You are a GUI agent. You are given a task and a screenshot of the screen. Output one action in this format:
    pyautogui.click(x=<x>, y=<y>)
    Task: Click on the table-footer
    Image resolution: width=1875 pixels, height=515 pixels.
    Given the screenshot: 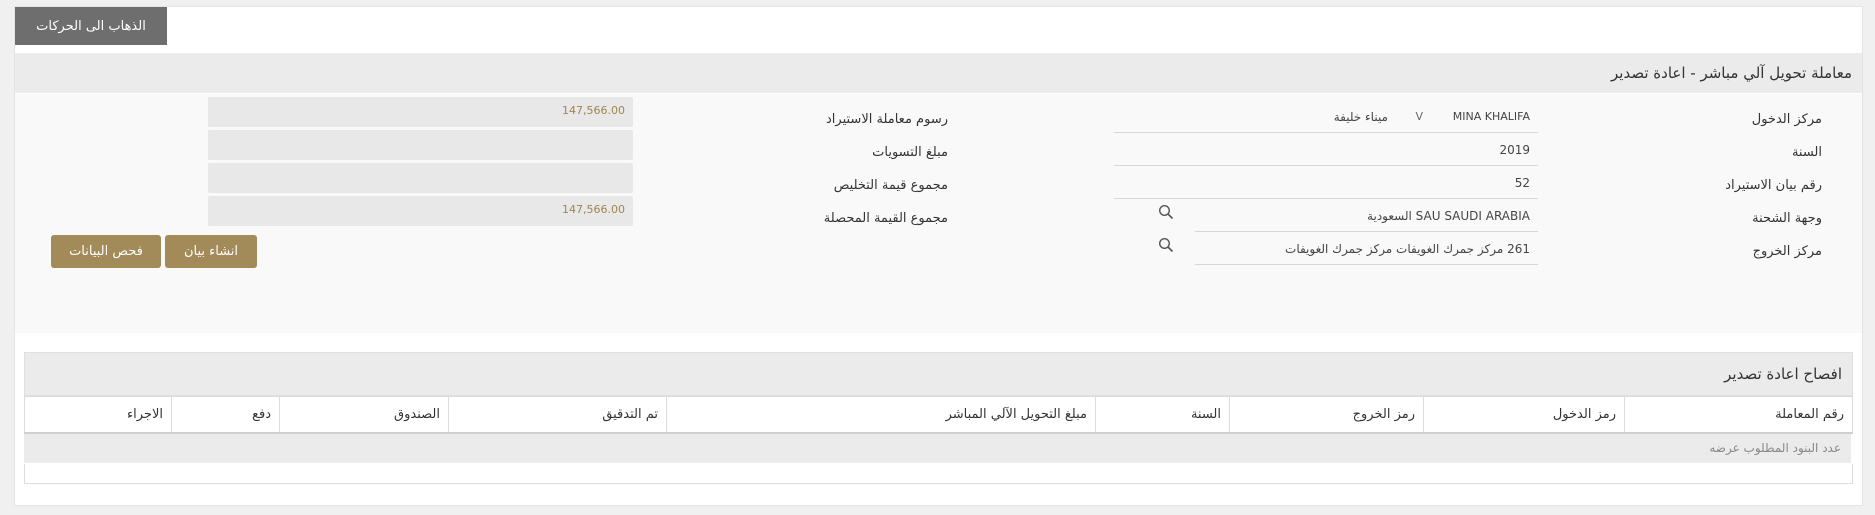 What is the action you would take?
    pyautogui.click(x=938, y=474)
    